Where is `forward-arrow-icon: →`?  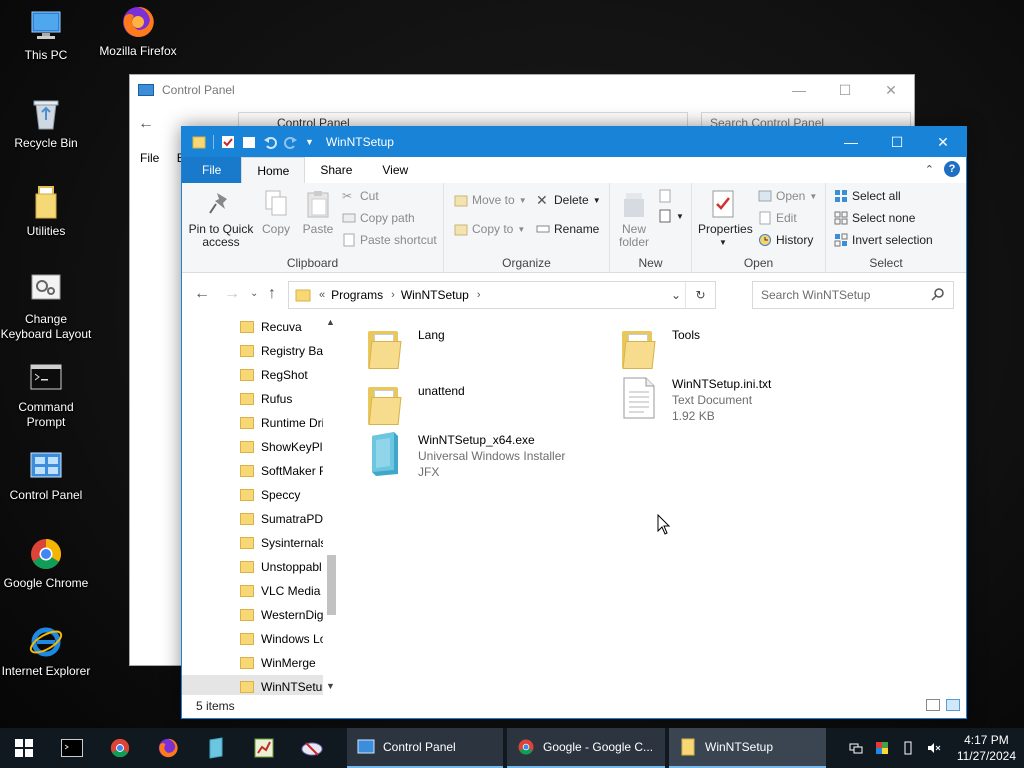
forward-arrow-icon: → is located at coordinates (232, 294).